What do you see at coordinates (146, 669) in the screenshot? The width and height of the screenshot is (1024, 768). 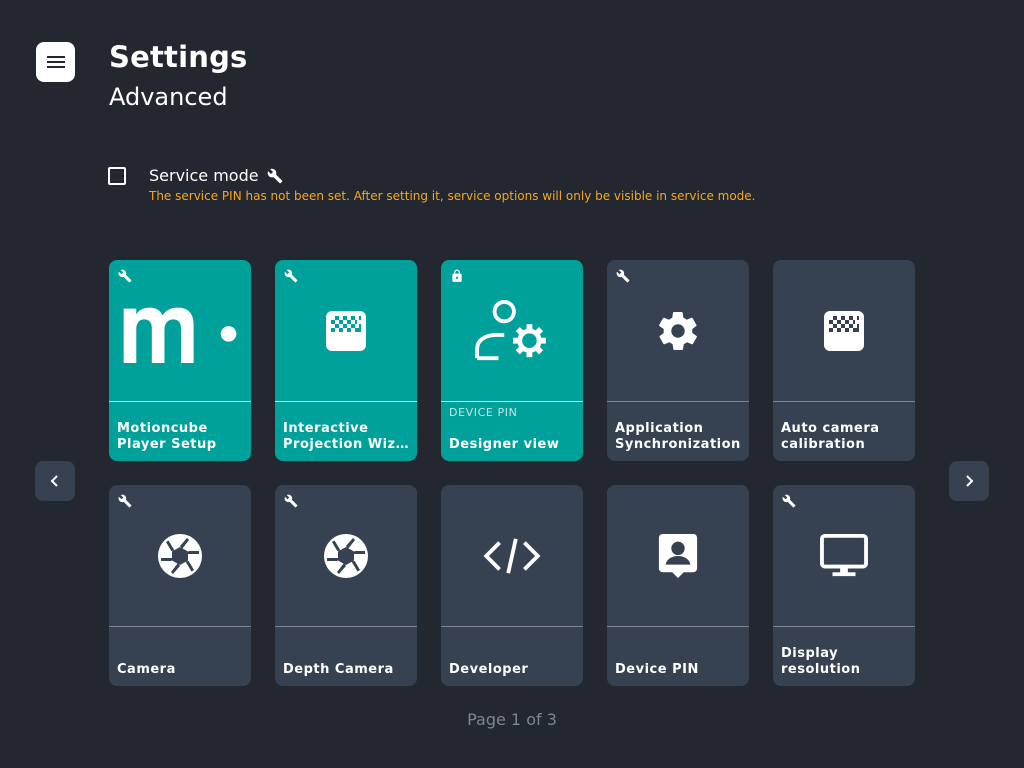 I see `tile-caption-line: Camera` at bounding box center [146, 669].